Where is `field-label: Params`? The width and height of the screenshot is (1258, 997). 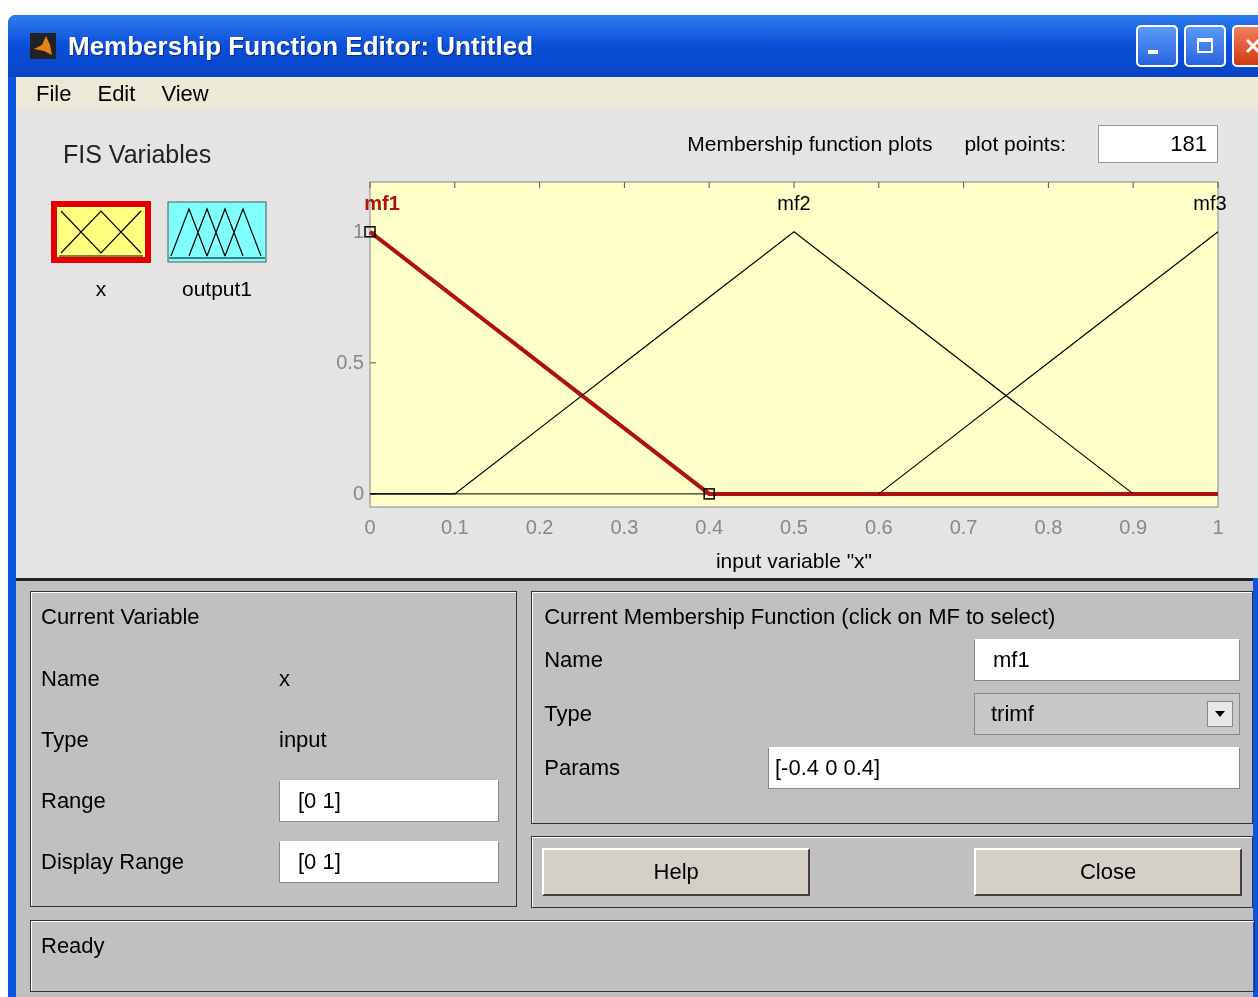
field-label: Params is located at coordinates (582, 768).